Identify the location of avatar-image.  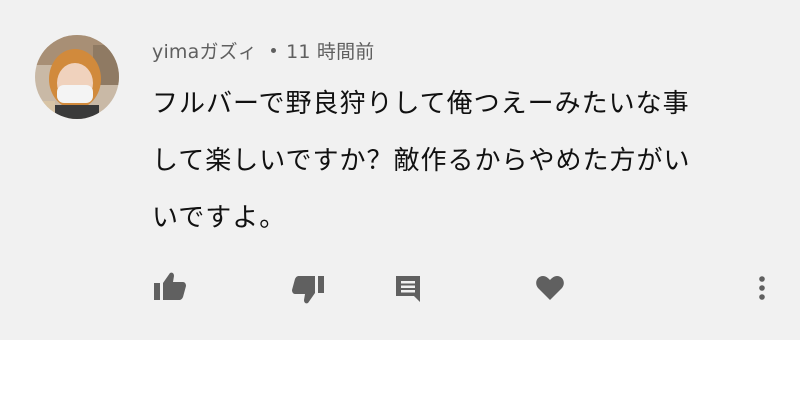
(77, 77).